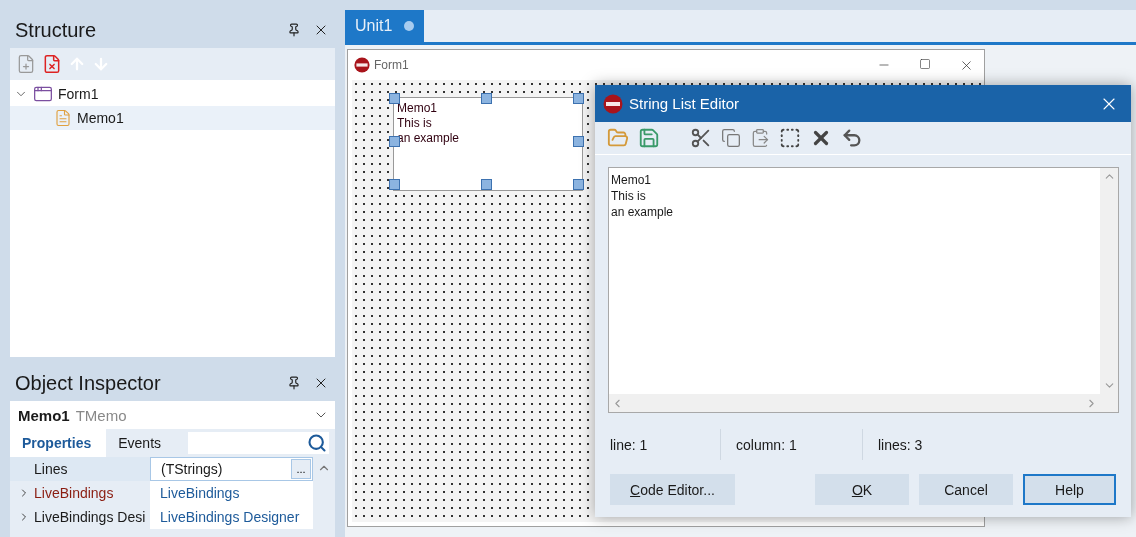  What do you see at coordinates (391, 65) in the screenshot?
I see `form-title: Form1` at bounding box center [391, 65].